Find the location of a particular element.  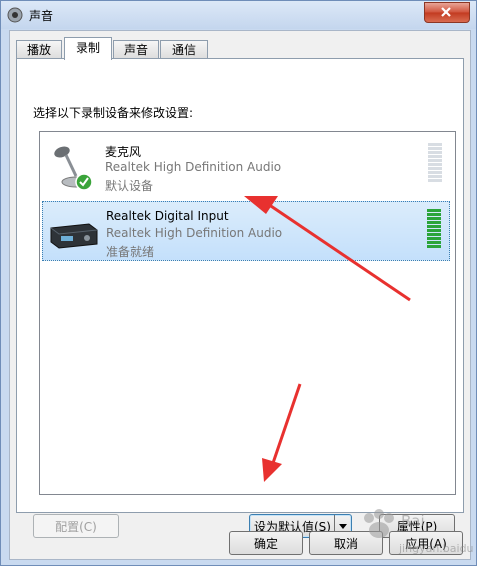

device-status: 准备就绪 is located at coordinates (130, 252).